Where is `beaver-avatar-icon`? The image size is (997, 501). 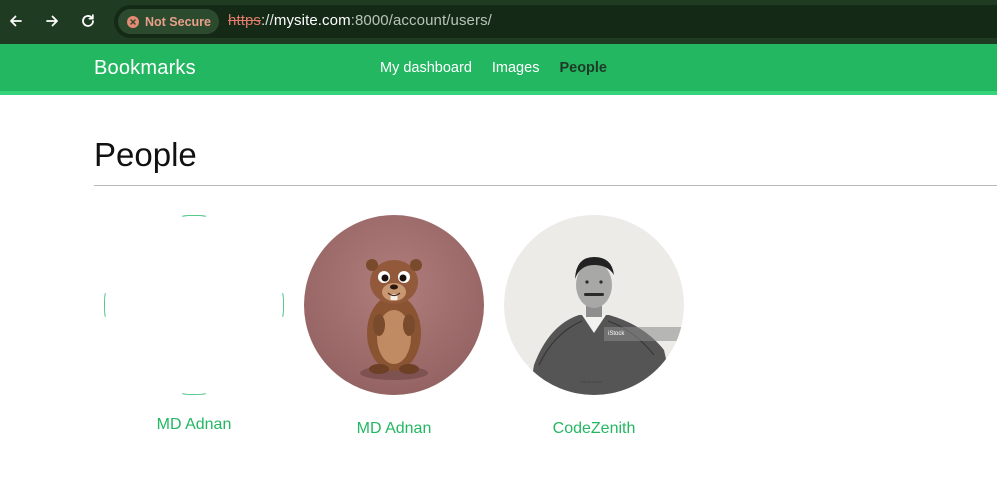 beaver-avatar-icon is located at coordinates (394, 305).